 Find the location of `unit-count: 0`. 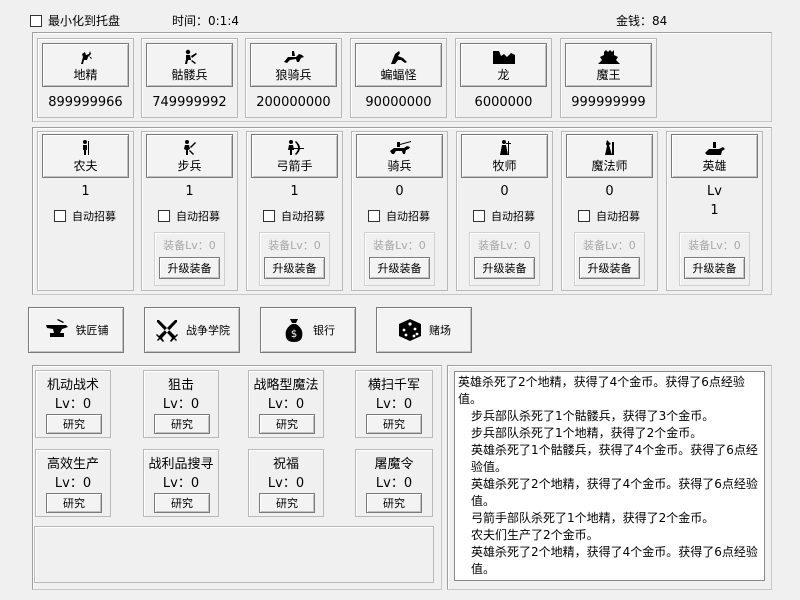

unit-count: 0 is located at coordinates (504, 191).